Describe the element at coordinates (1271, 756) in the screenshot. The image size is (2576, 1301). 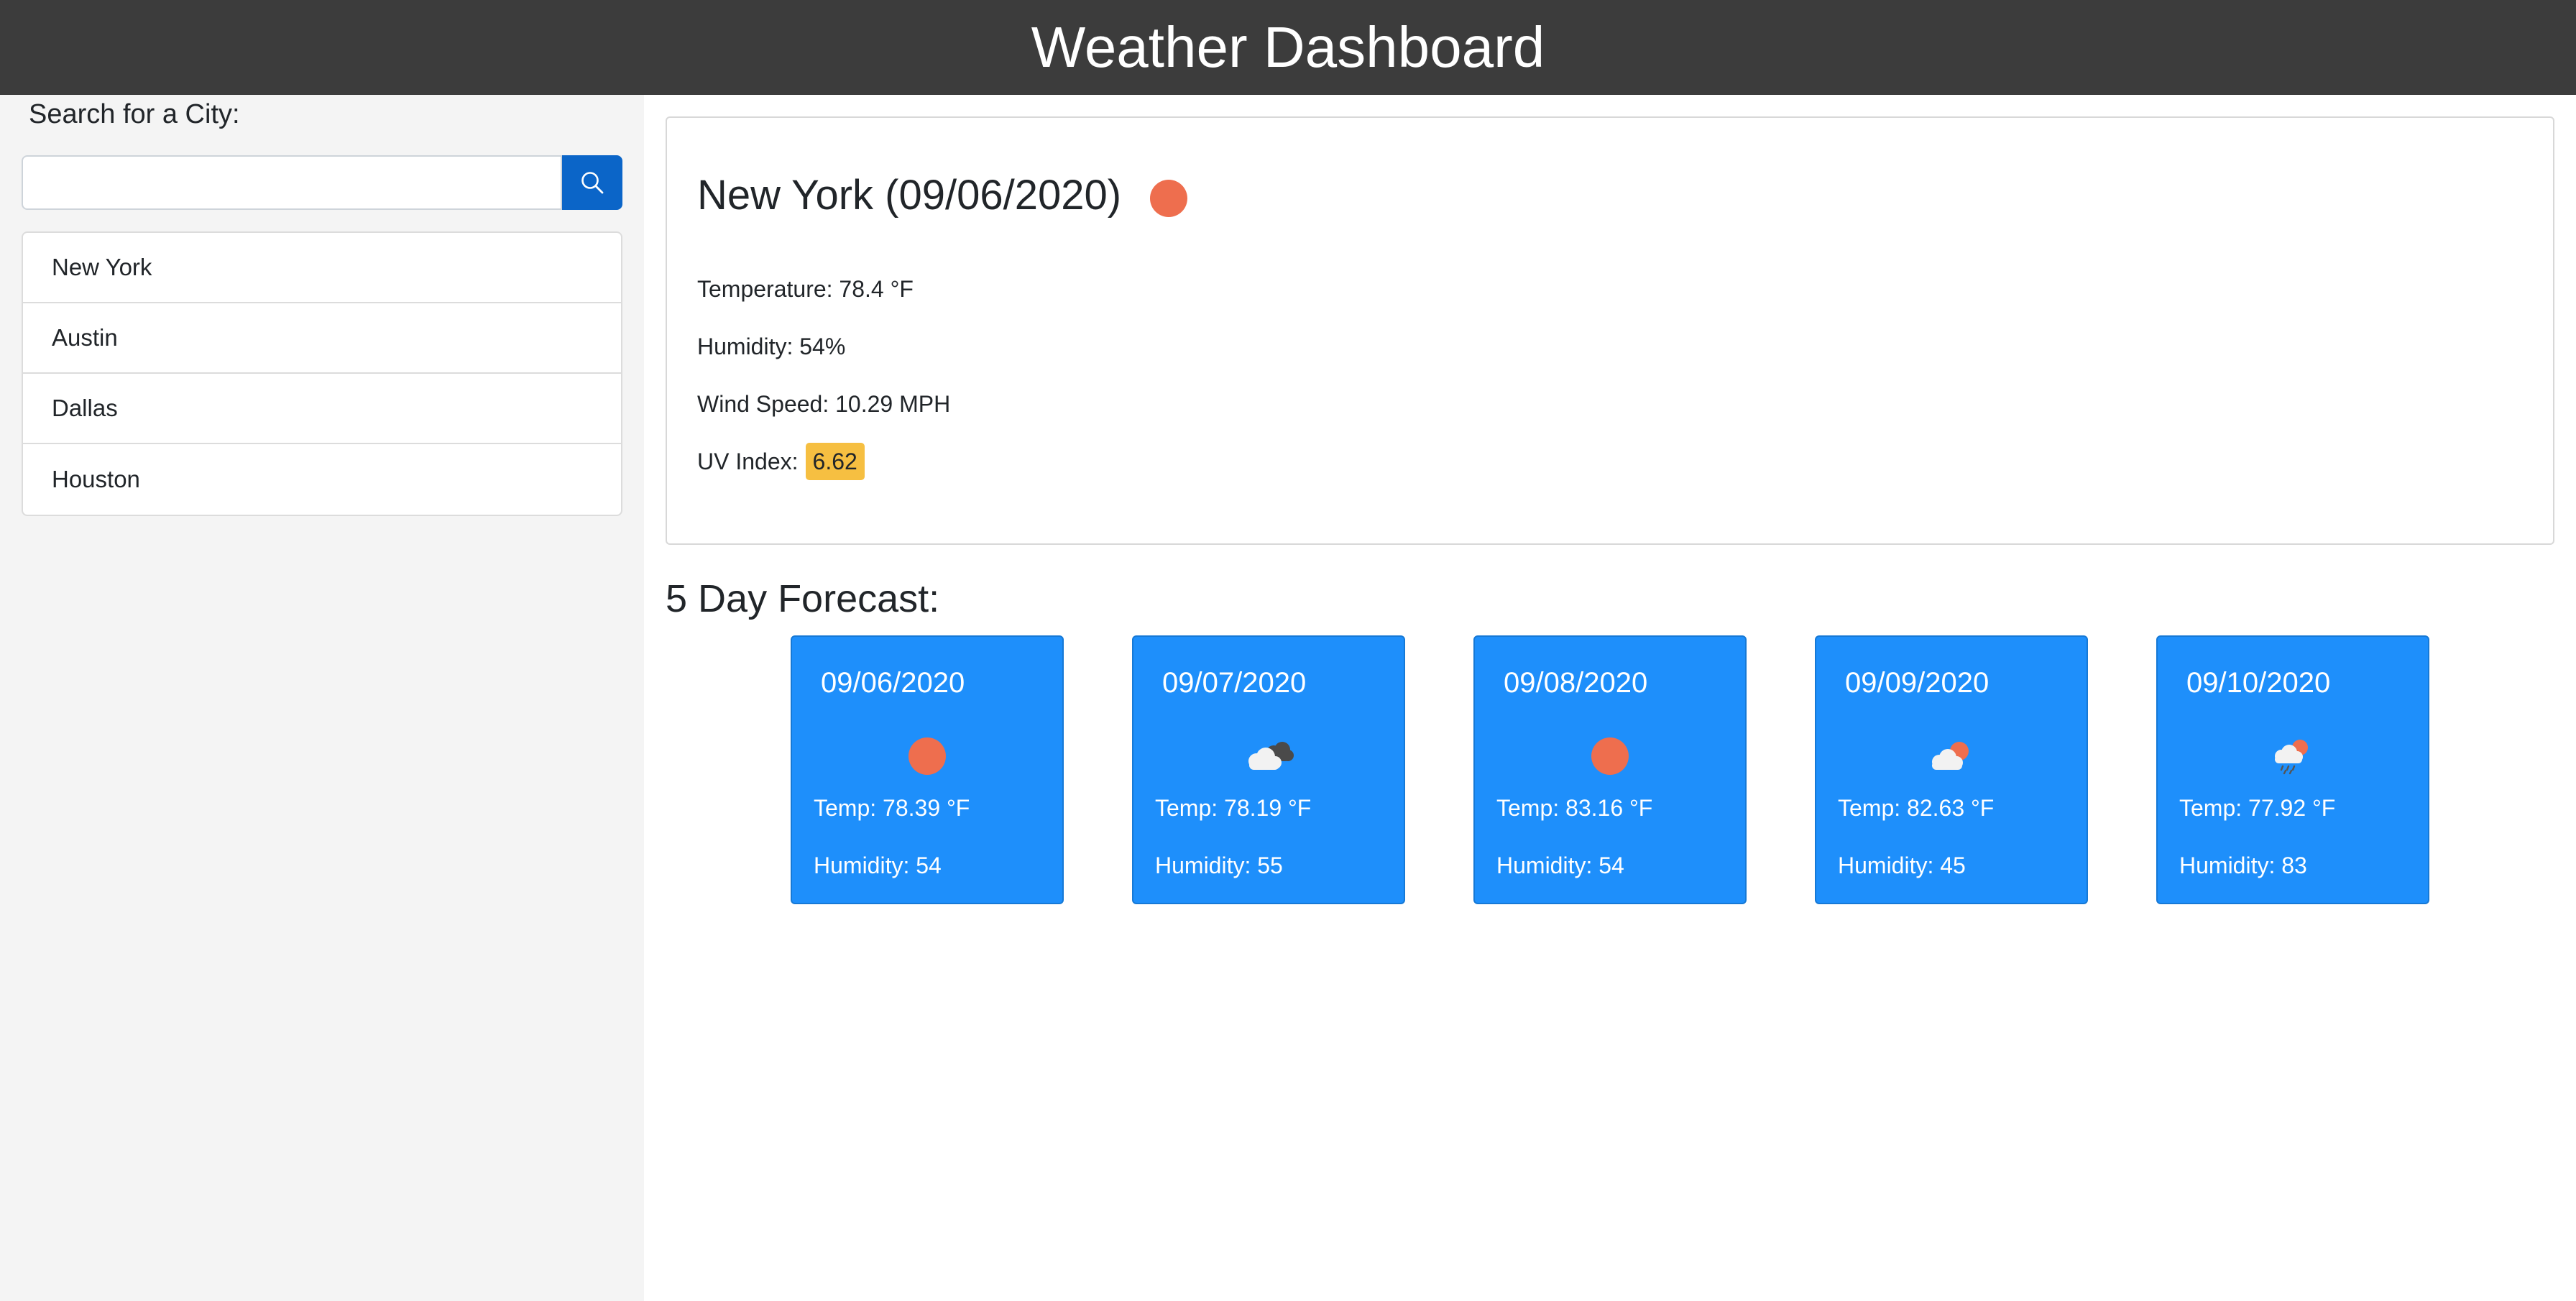
I see `broken-clouds-icon` at that location.